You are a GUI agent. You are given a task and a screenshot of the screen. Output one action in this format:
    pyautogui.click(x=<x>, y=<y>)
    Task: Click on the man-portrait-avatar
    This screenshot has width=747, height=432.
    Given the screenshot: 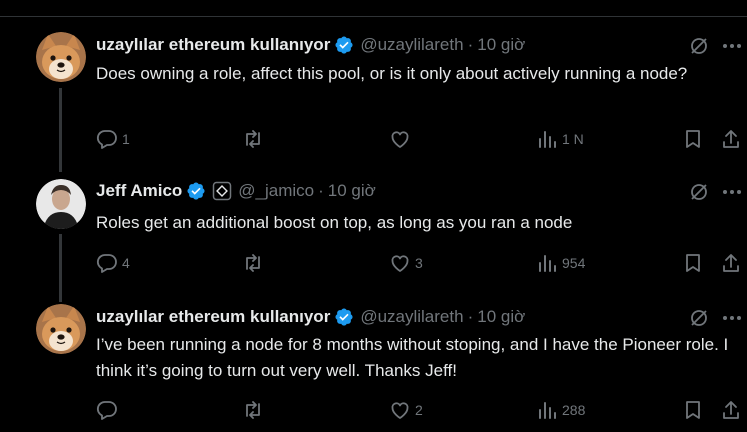 What is the action you would take?
    pyautogui.click(x=61, y=204)
    